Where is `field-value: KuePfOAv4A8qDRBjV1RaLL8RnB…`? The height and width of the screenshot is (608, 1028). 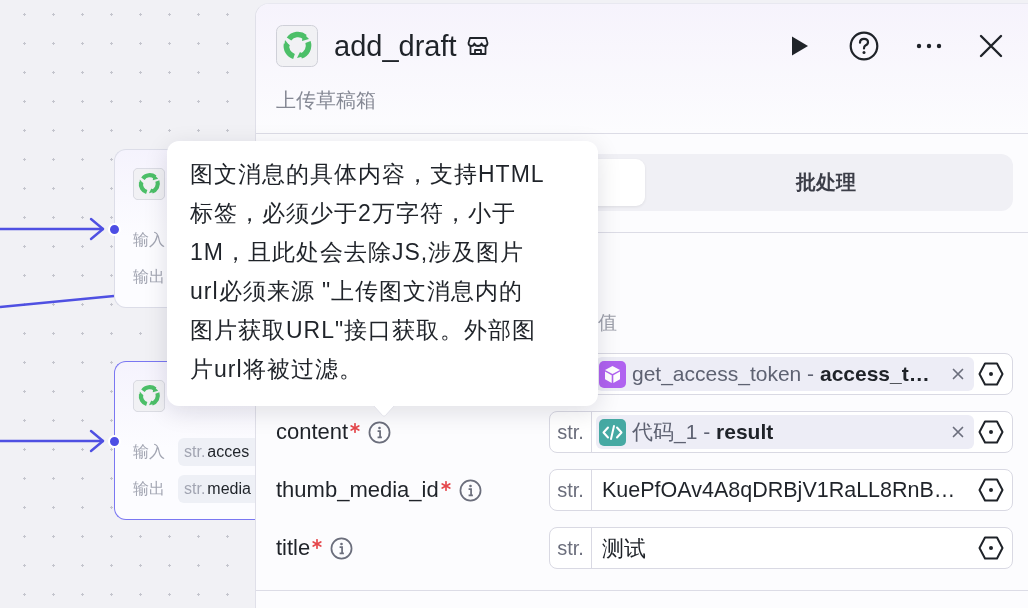 field-value: KuePfOAv4A8qDRBjV1RaLL8RnB… is located at coordinates (779, 490).